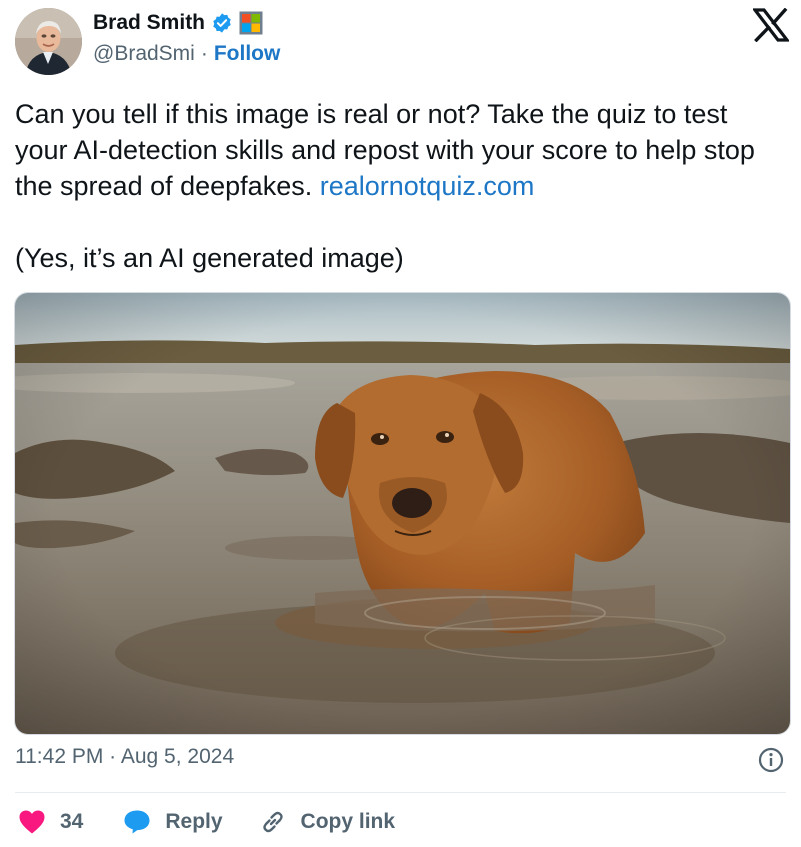 The height and width of the screenshot is (847, 801). I want to click on tweet-actions: 34 Reply Copy link, so click(206, 822).